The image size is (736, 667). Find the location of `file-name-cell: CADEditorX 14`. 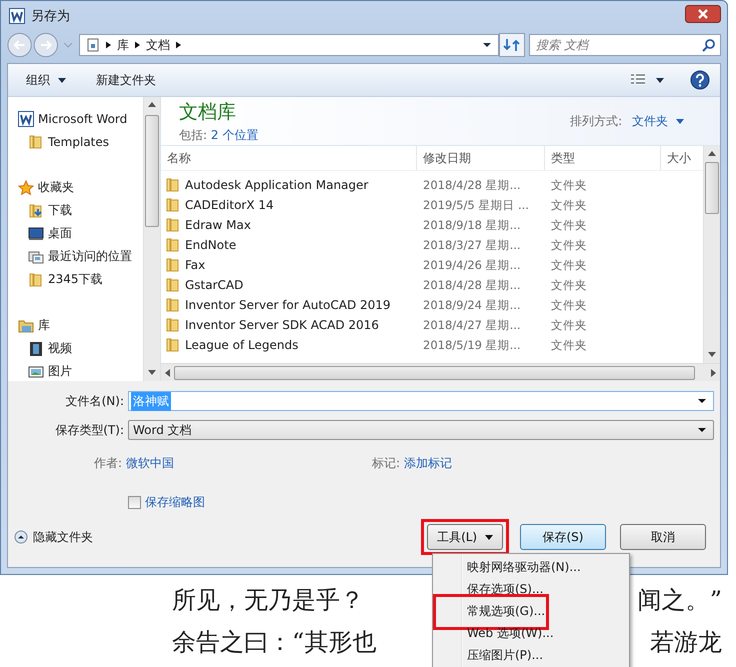

file-name-cell: CADEditorX 14 is located at coordinates (289, 205).